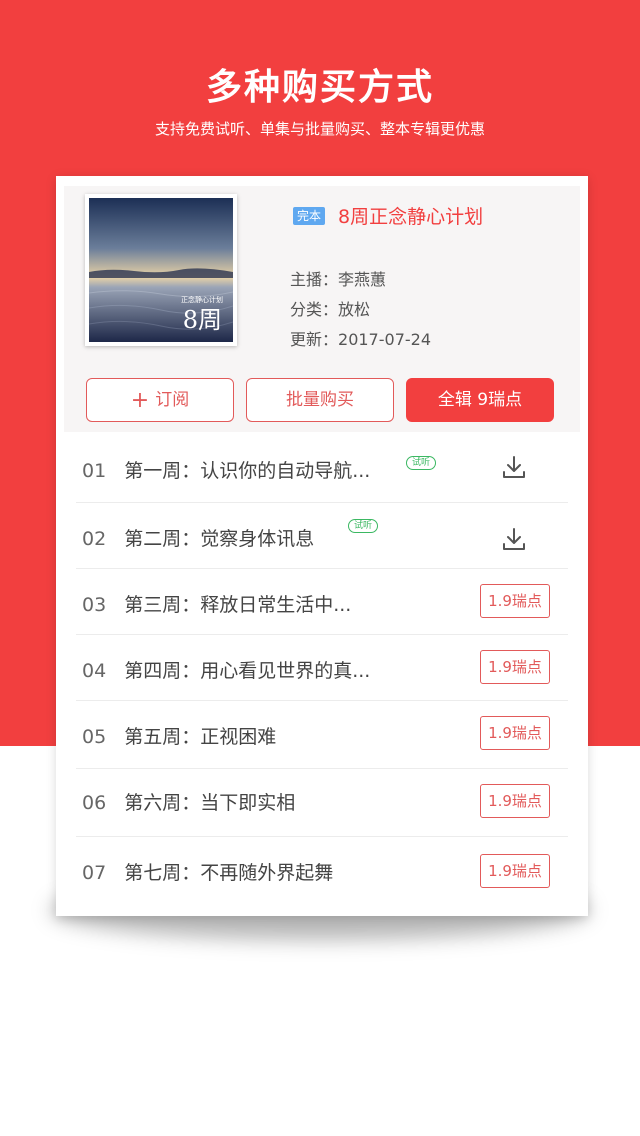 This screenshot has height=1136, width=640. I want to click on episode-number: 07, so click(94, 873).